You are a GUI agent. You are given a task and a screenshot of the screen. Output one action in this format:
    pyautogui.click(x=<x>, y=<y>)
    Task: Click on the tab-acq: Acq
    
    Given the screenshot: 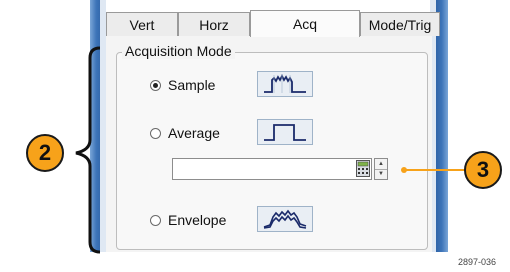 What is the action you would take?
    pyautogui.click(x=305, y=23)
    